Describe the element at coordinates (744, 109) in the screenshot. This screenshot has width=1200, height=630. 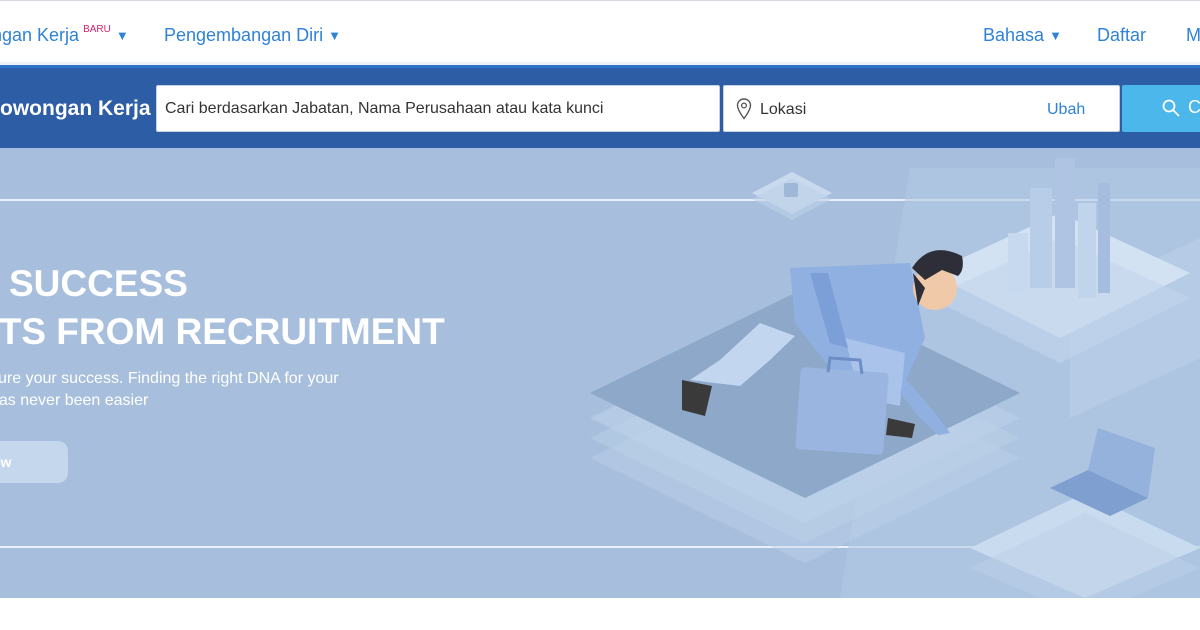
I see `location-pin-icon` at that location.